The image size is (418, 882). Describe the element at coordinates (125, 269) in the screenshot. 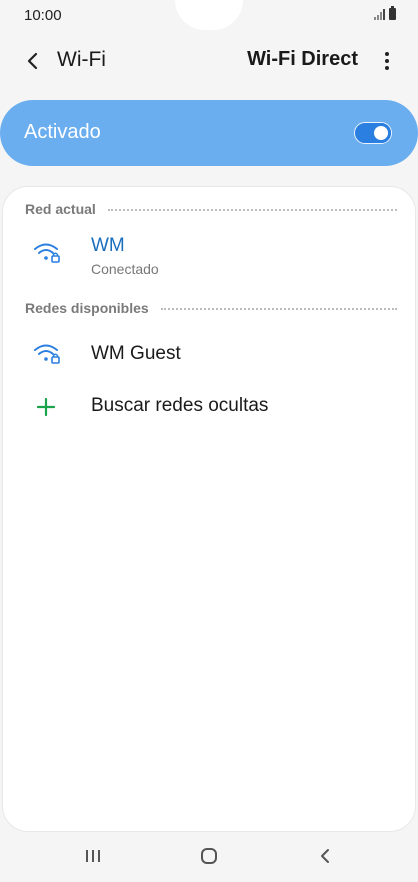

I see `current-network-status: Conectado` at that location.